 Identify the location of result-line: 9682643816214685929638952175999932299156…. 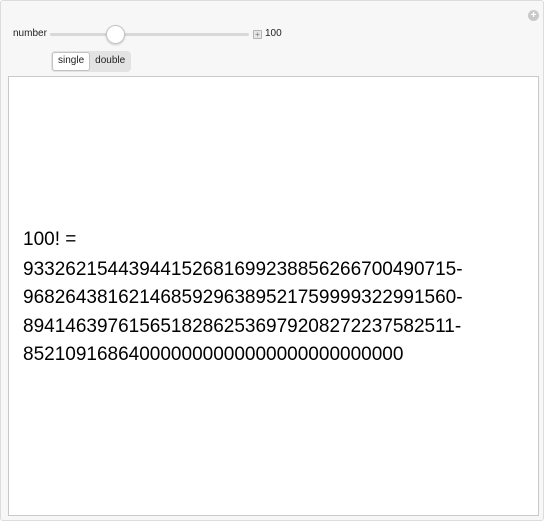
(243, 297).